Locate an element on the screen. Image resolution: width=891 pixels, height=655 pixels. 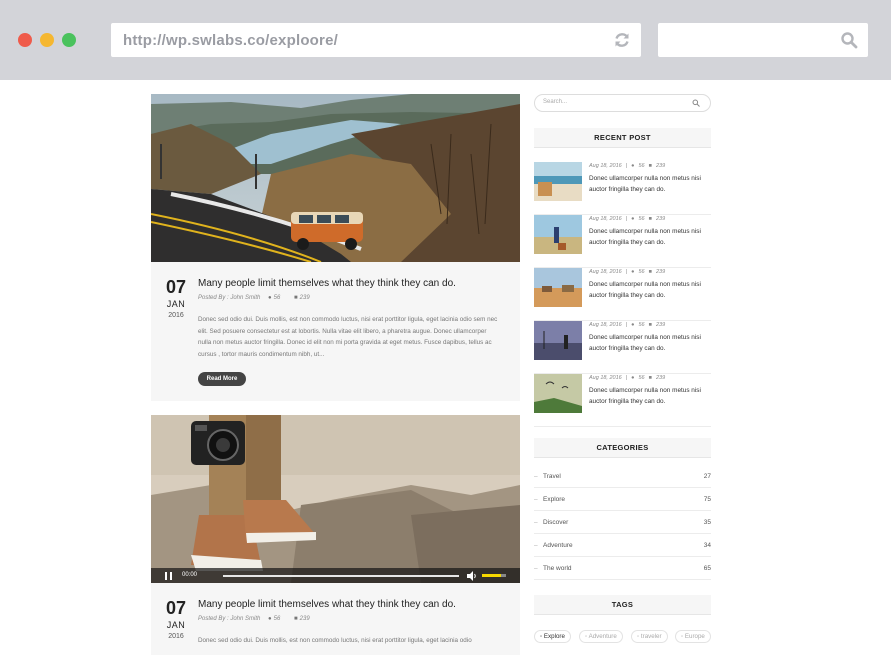
maximize-window-button is located at coordinates (69, 40).